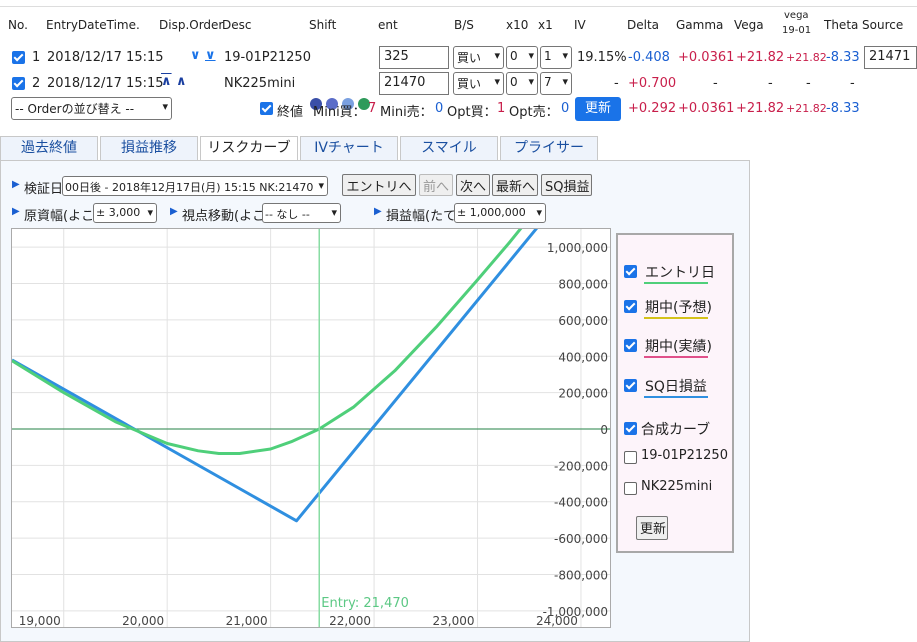 This screenshot has height=642, width=917. Describe the element at coordinates (602, 57) in the screenshot. I see `row-iv: 19.15%` at that location.